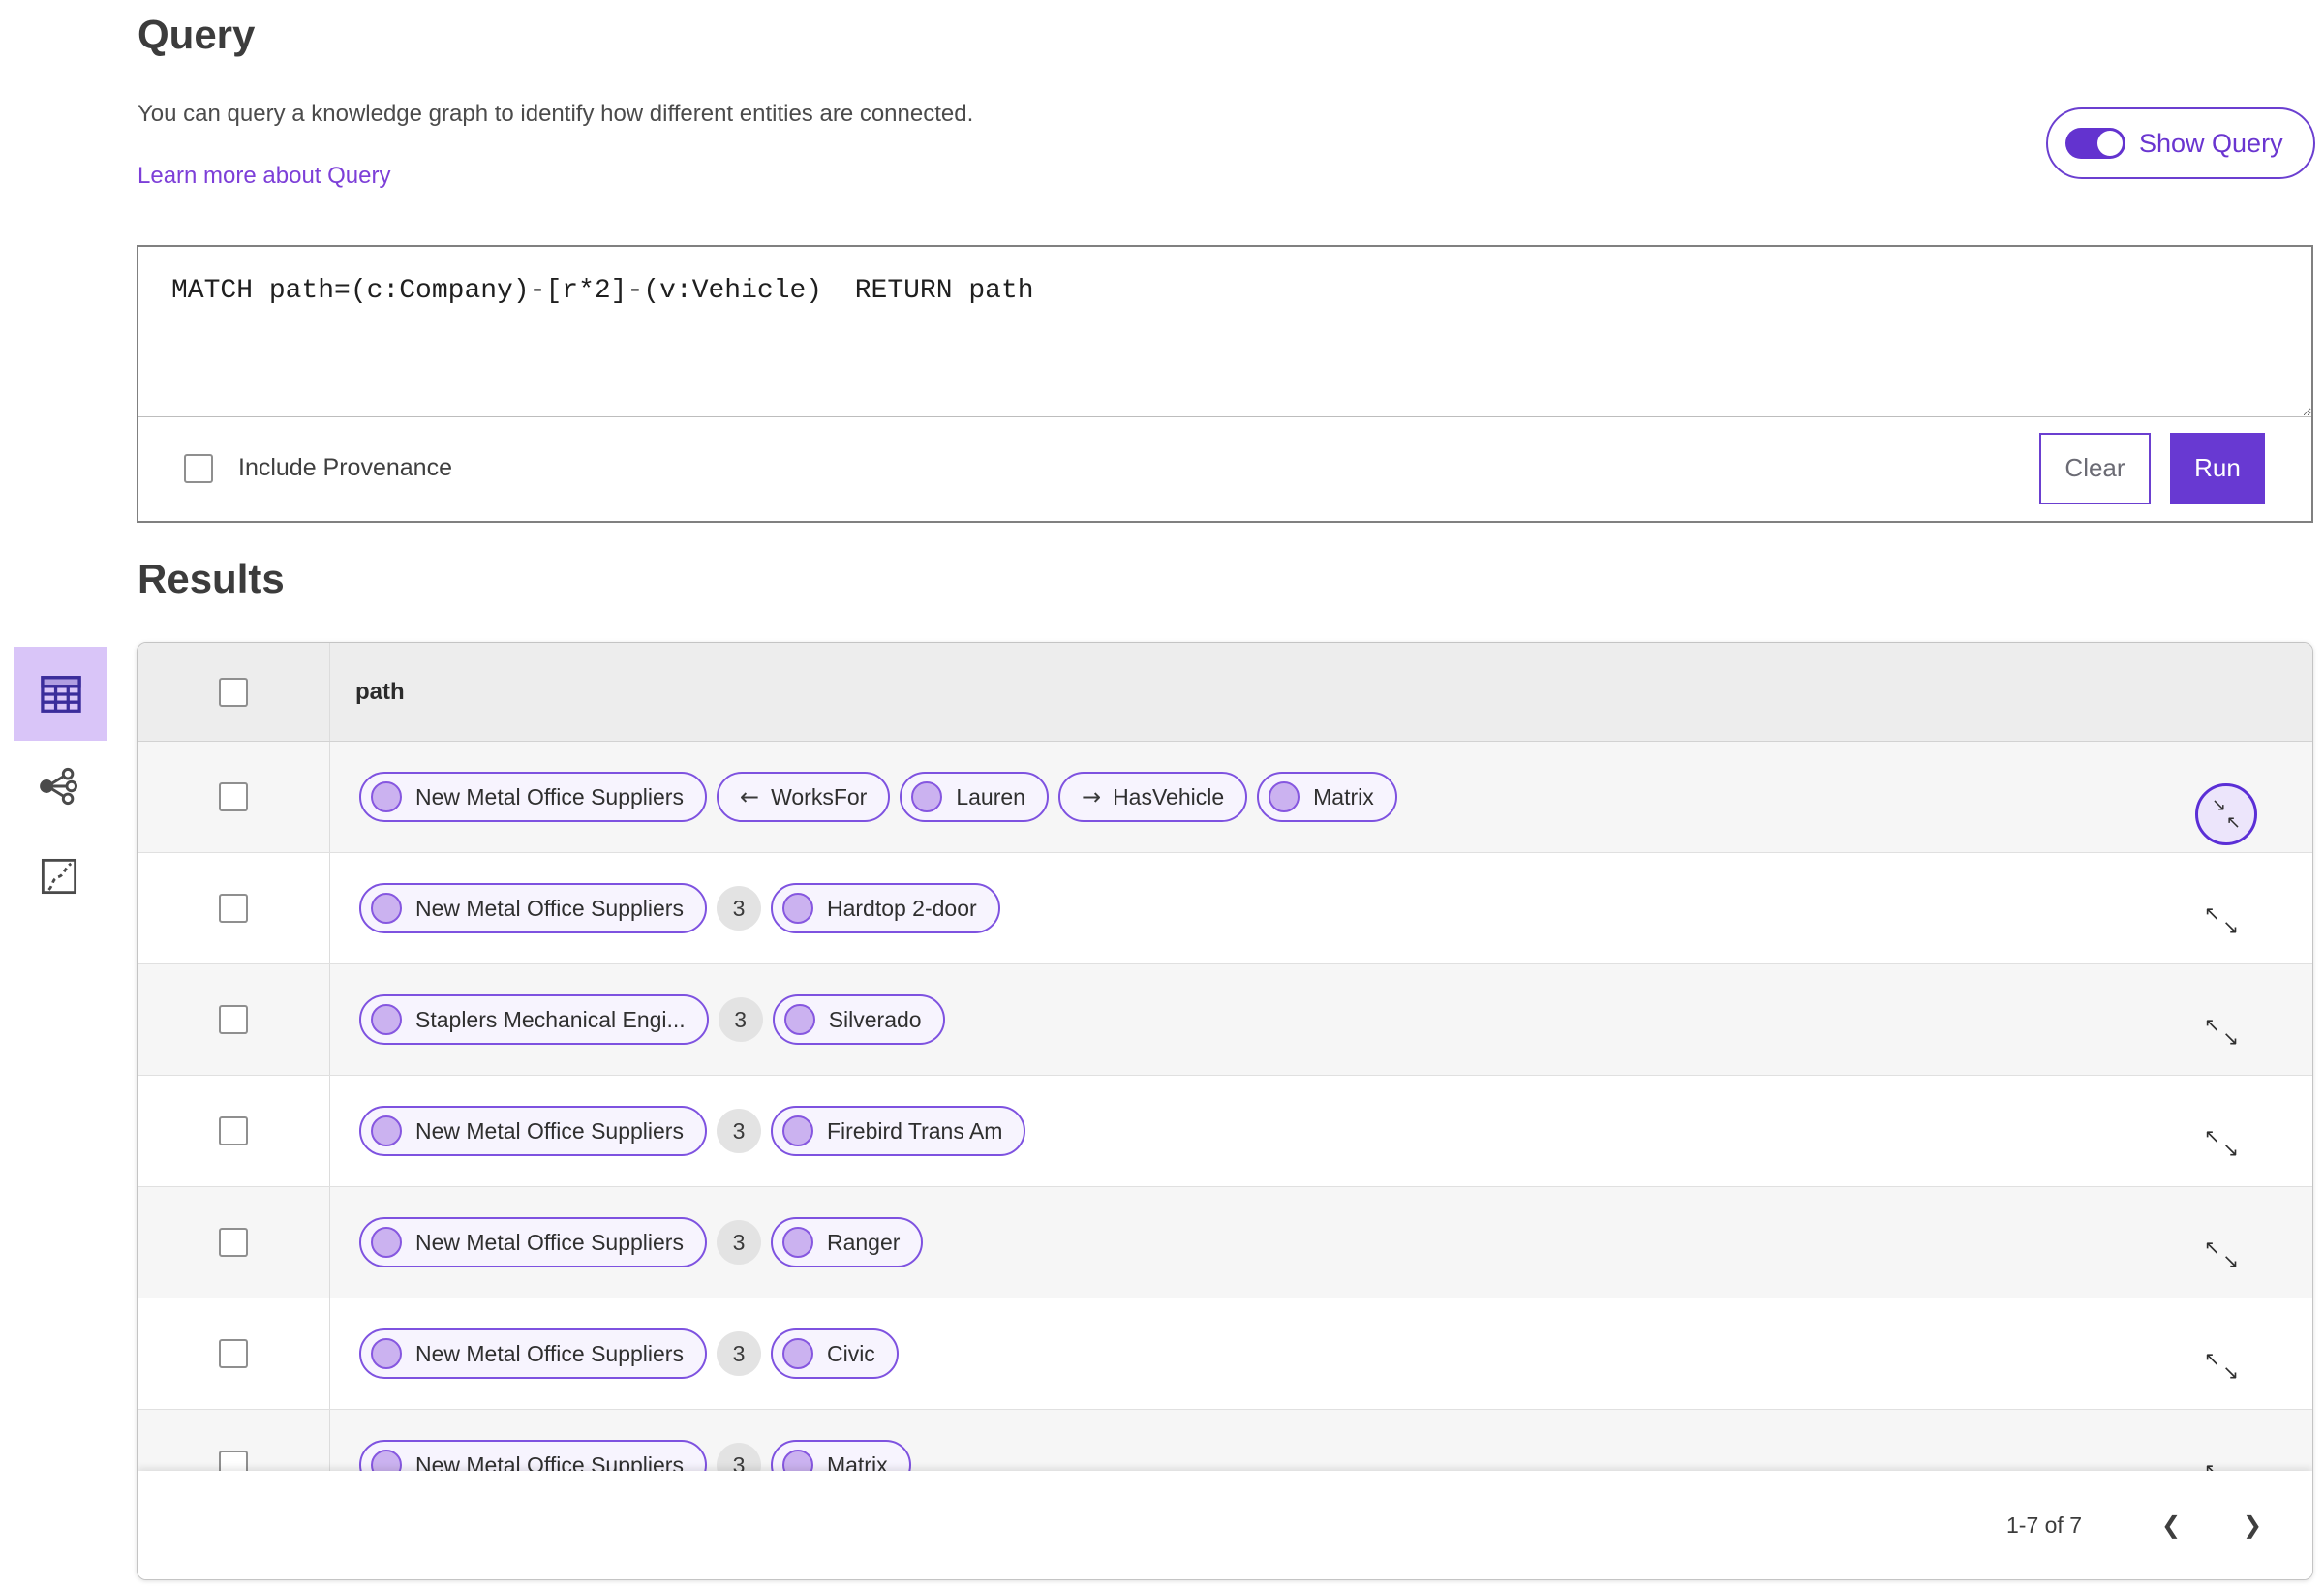 The width and height of the screenshot is (2324, 1588). I want to click on toggle-switch-icon, so click(2095, 143).